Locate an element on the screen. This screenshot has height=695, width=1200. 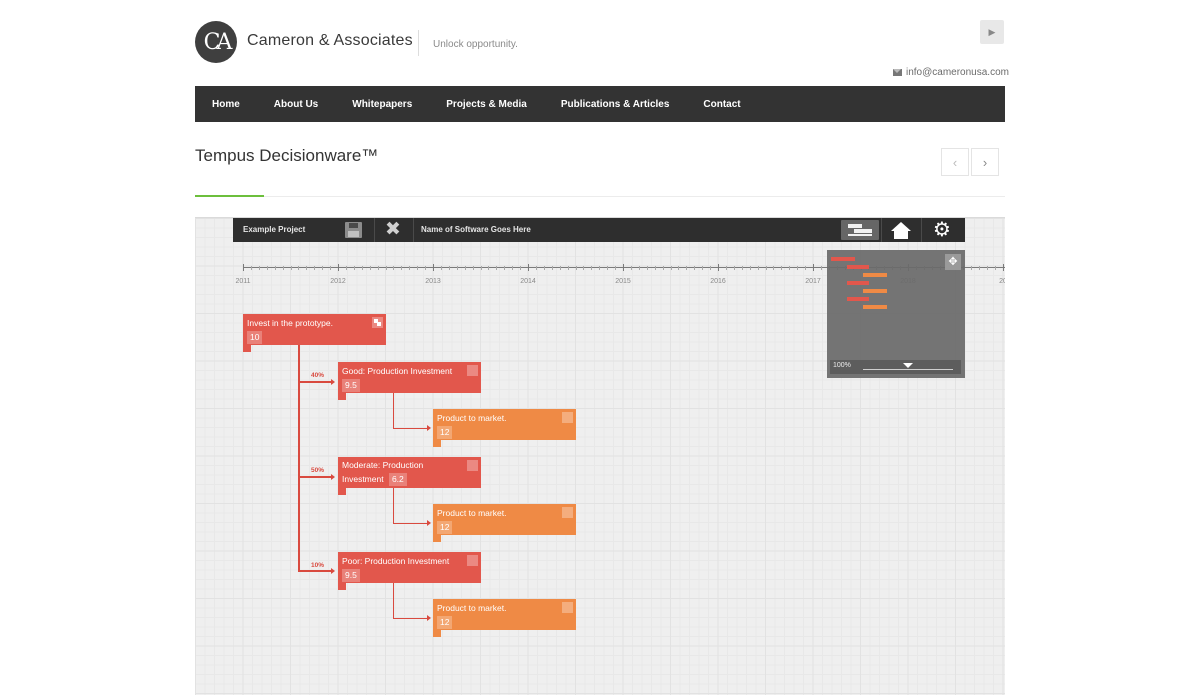
email-address: info@cameronusa.com is located at coordinates (957, 72).